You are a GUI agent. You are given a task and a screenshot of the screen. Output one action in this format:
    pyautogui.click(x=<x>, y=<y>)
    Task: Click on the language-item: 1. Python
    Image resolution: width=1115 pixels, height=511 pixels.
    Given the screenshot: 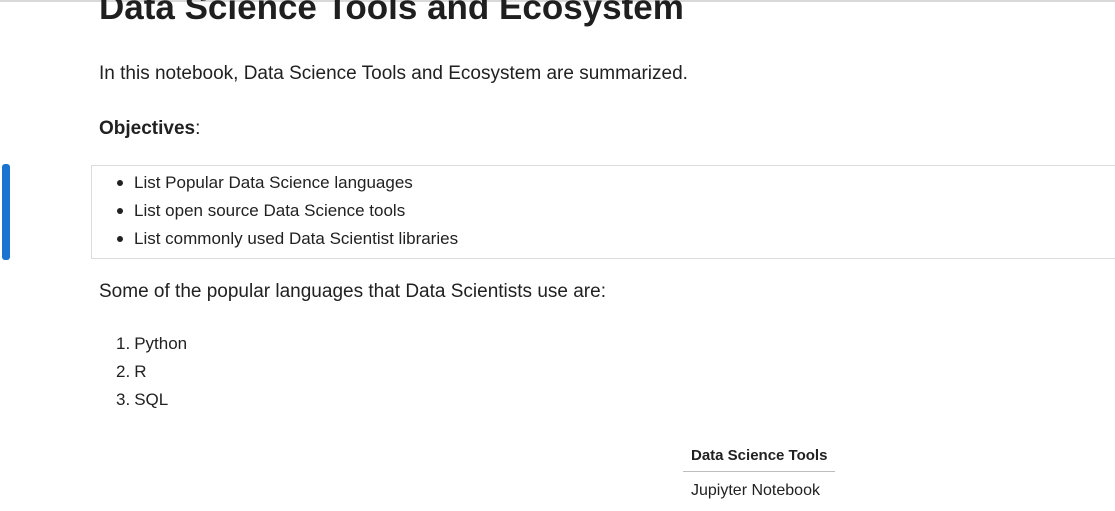 What is the action you would take?
    pyautogui.click(x=151, y=344)
    